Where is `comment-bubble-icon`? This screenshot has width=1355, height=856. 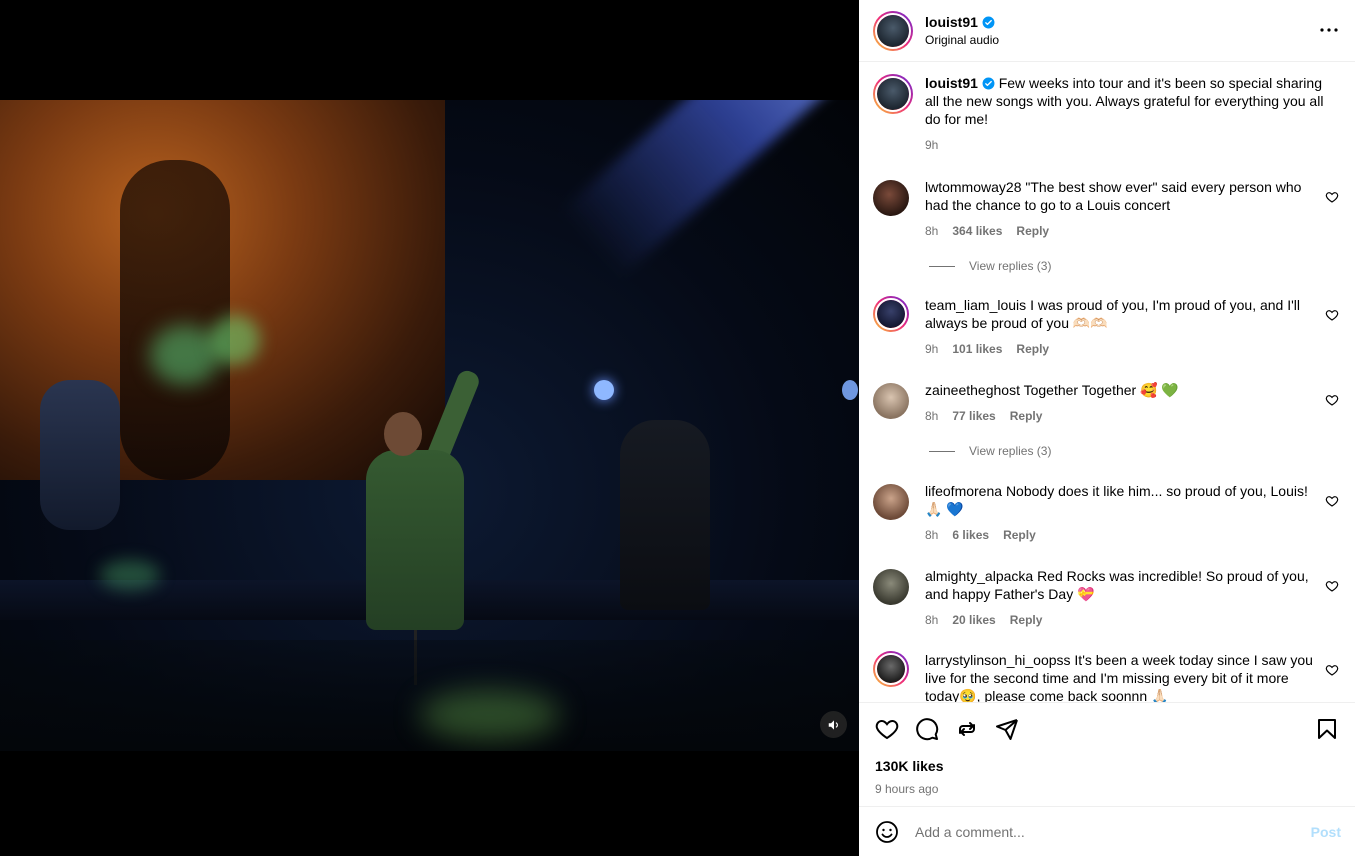 comment-bubble-icon is located at coordinates (927, 728).